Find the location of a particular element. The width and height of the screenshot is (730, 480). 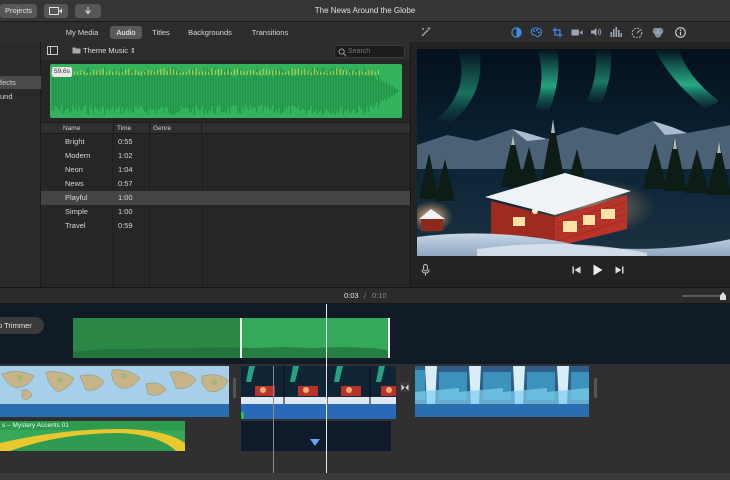

waveform-graphic is located at coordinates (225, 91).